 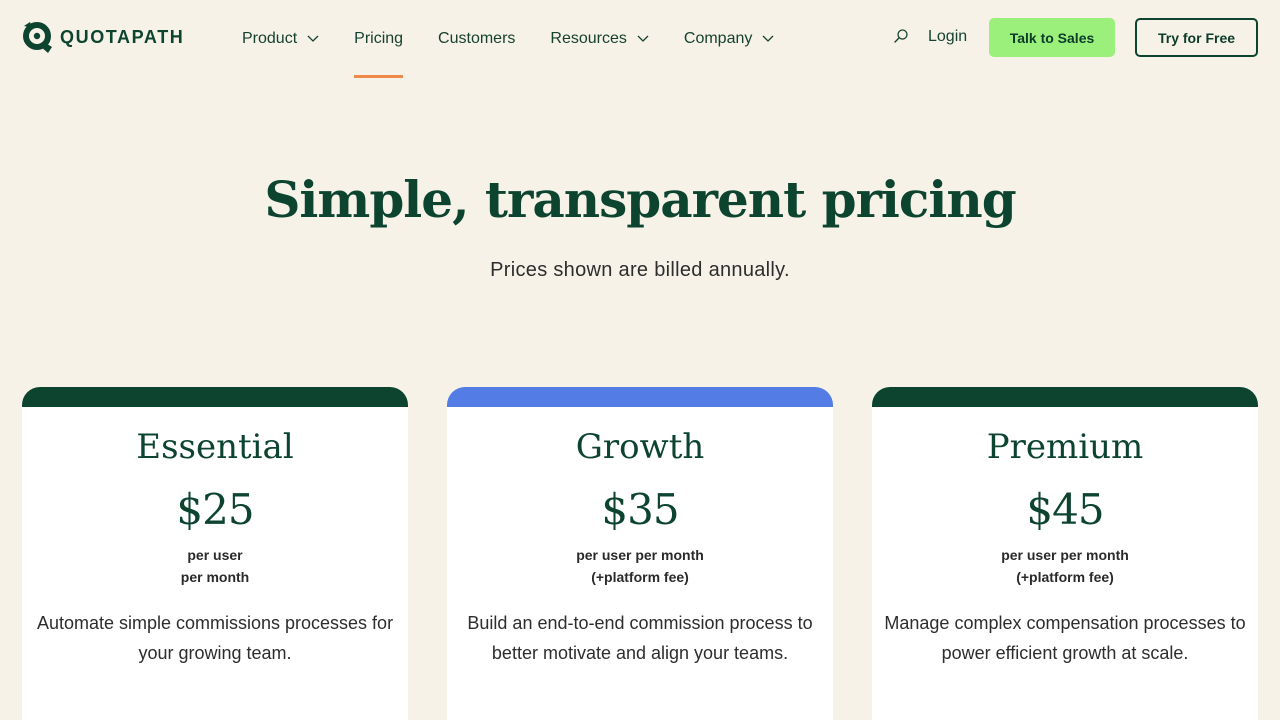 What do you see at coordinates (1052, 37) in the screenshot?
I see `talk-to-sales-button: Talk to Sales` at bounding box center [1052, 37].